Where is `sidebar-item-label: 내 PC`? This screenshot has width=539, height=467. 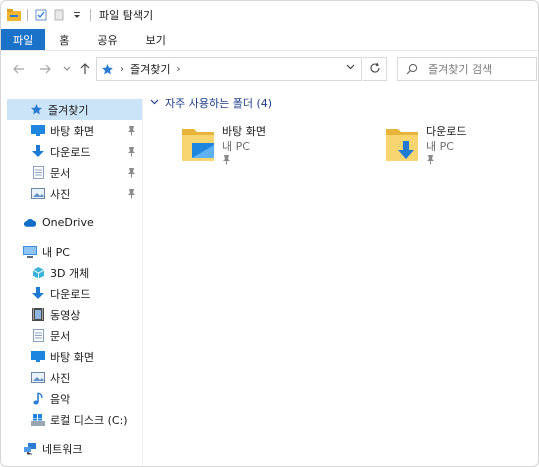
sidebar-item-label: 내 PC is located at coordinates (56, 252).